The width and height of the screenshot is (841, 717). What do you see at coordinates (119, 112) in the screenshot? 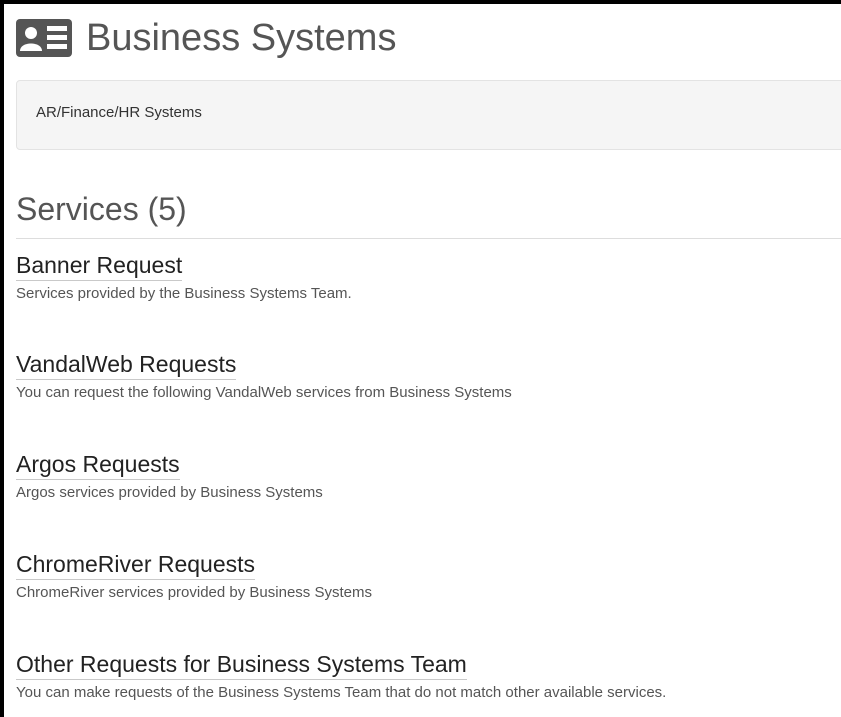
I see `category-label: AR/Finance/HR Systems` at bounding box center [119, 112].